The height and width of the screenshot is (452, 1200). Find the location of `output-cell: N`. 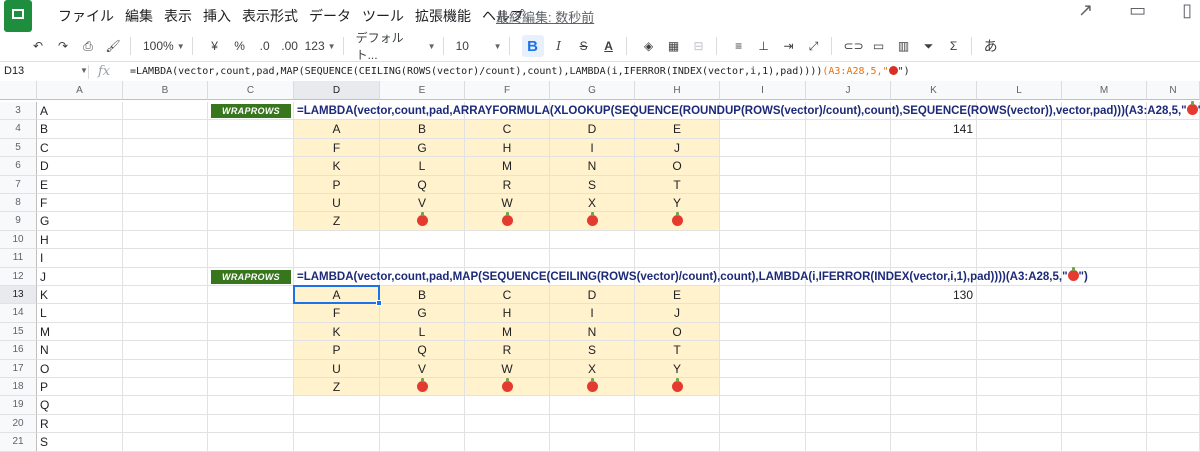

output-cell: N is located at coordinates (592, 332).